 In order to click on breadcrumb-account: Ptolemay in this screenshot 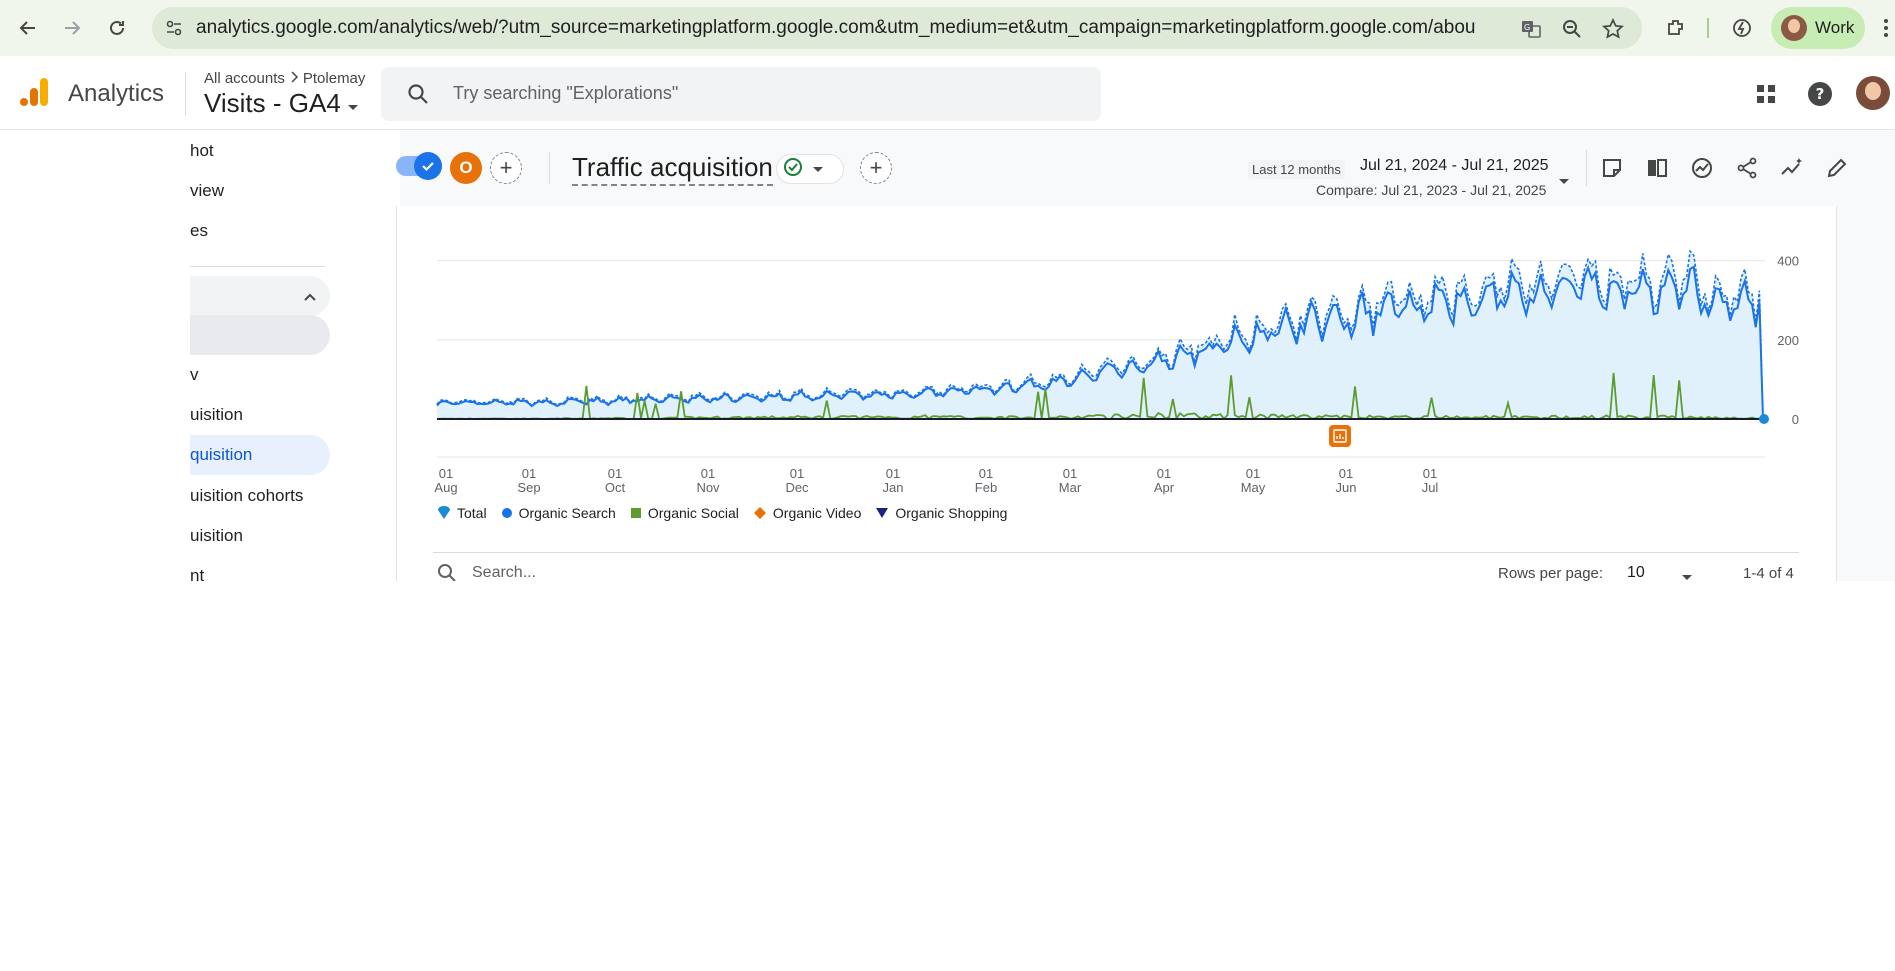, I will do `click(334, 78)`.